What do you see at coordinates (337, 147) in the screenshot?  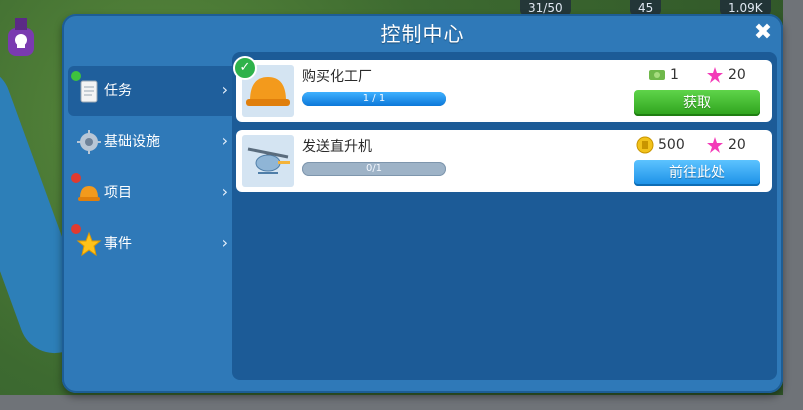 I see `task-name: 发送直升机` at bounding box center [337, 147].